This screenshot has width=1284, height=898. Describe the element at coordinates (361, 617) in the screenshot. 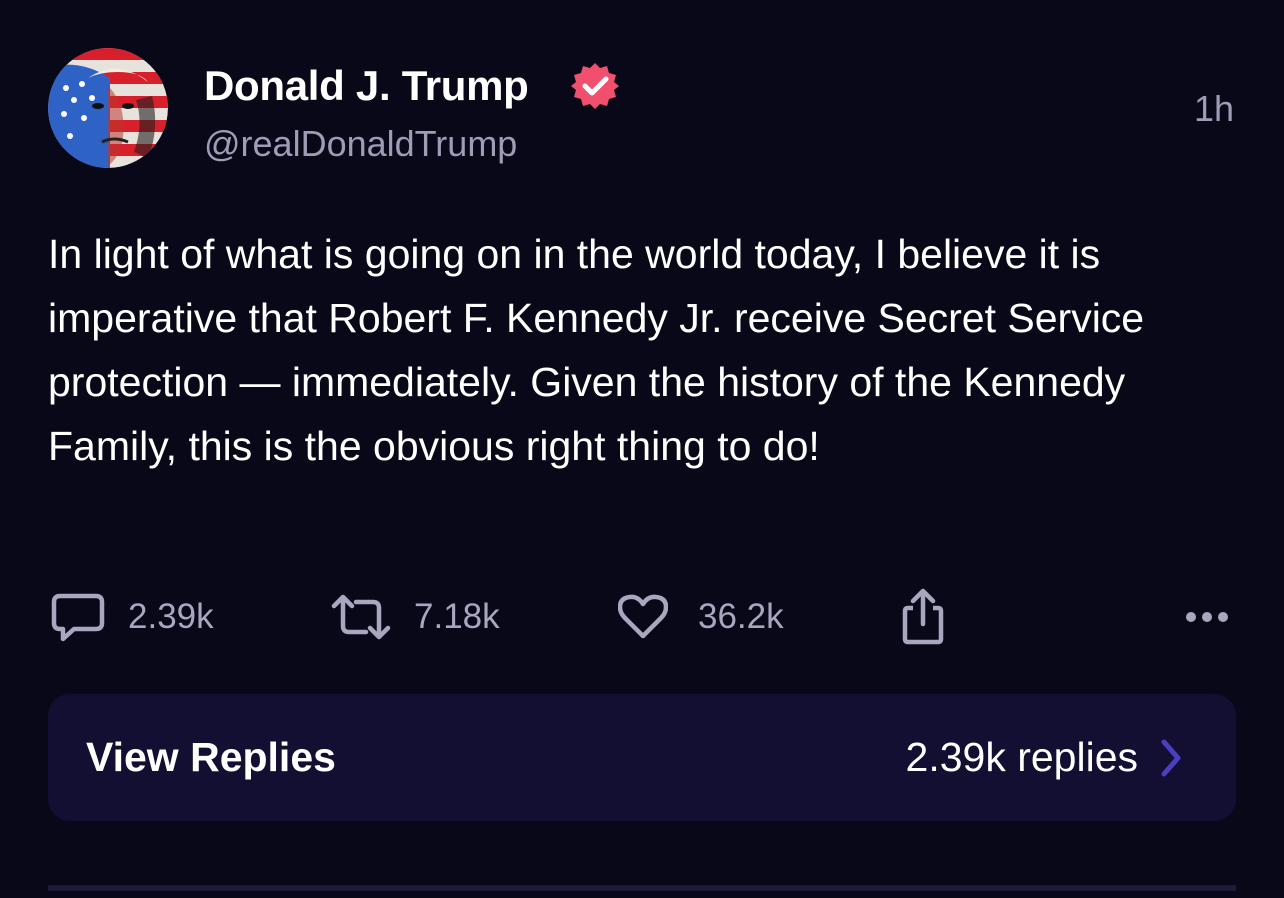

I see `repost-arrows-icon` at that location.